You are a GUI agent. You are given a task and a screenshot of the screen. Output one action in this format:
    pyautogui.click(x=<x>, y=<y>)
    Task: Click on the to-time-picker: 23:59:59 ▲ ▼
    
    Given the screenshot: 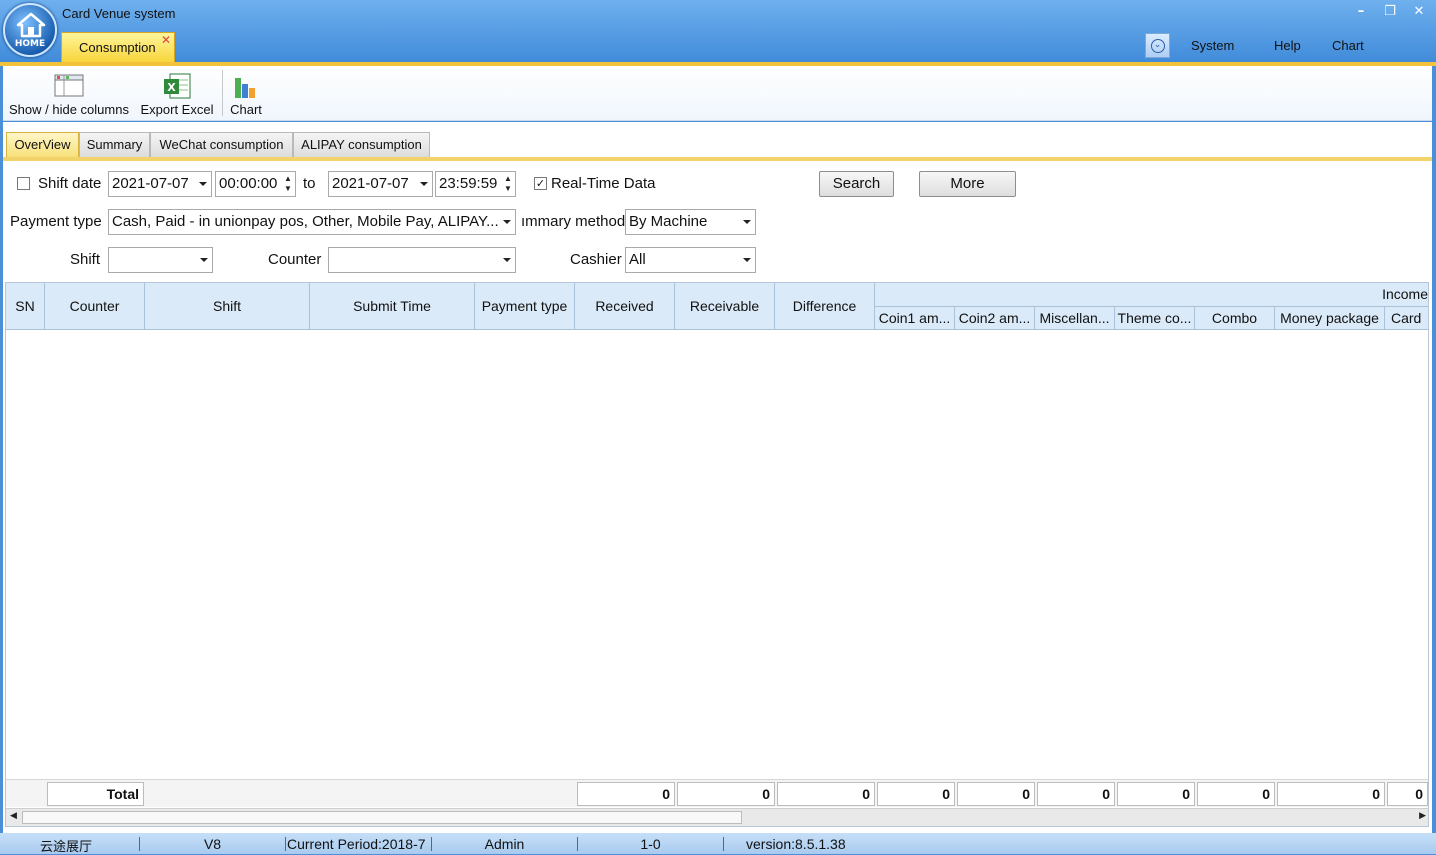 What is the action you would take?
    pyautogui.click(x=475, y=184)
    